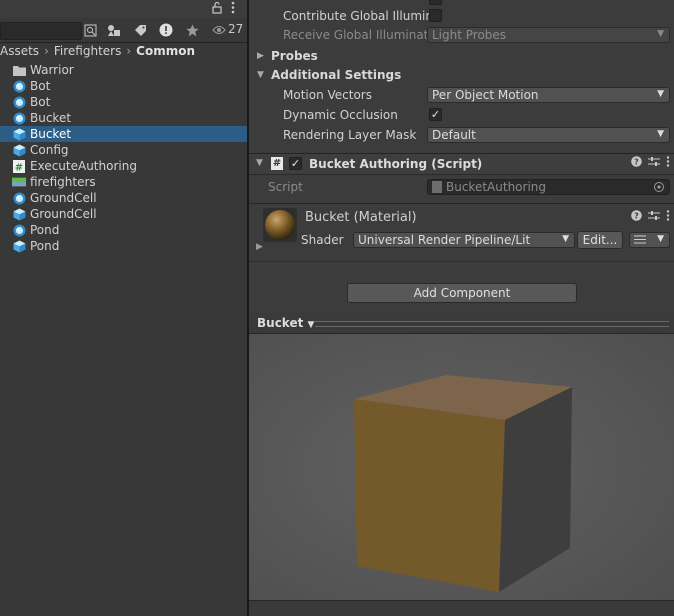 The height and width of the screenshot is (616, 674). Describe the element at coordinates (19, 182) in the screenshot. I see `terrain-icon` at that location.